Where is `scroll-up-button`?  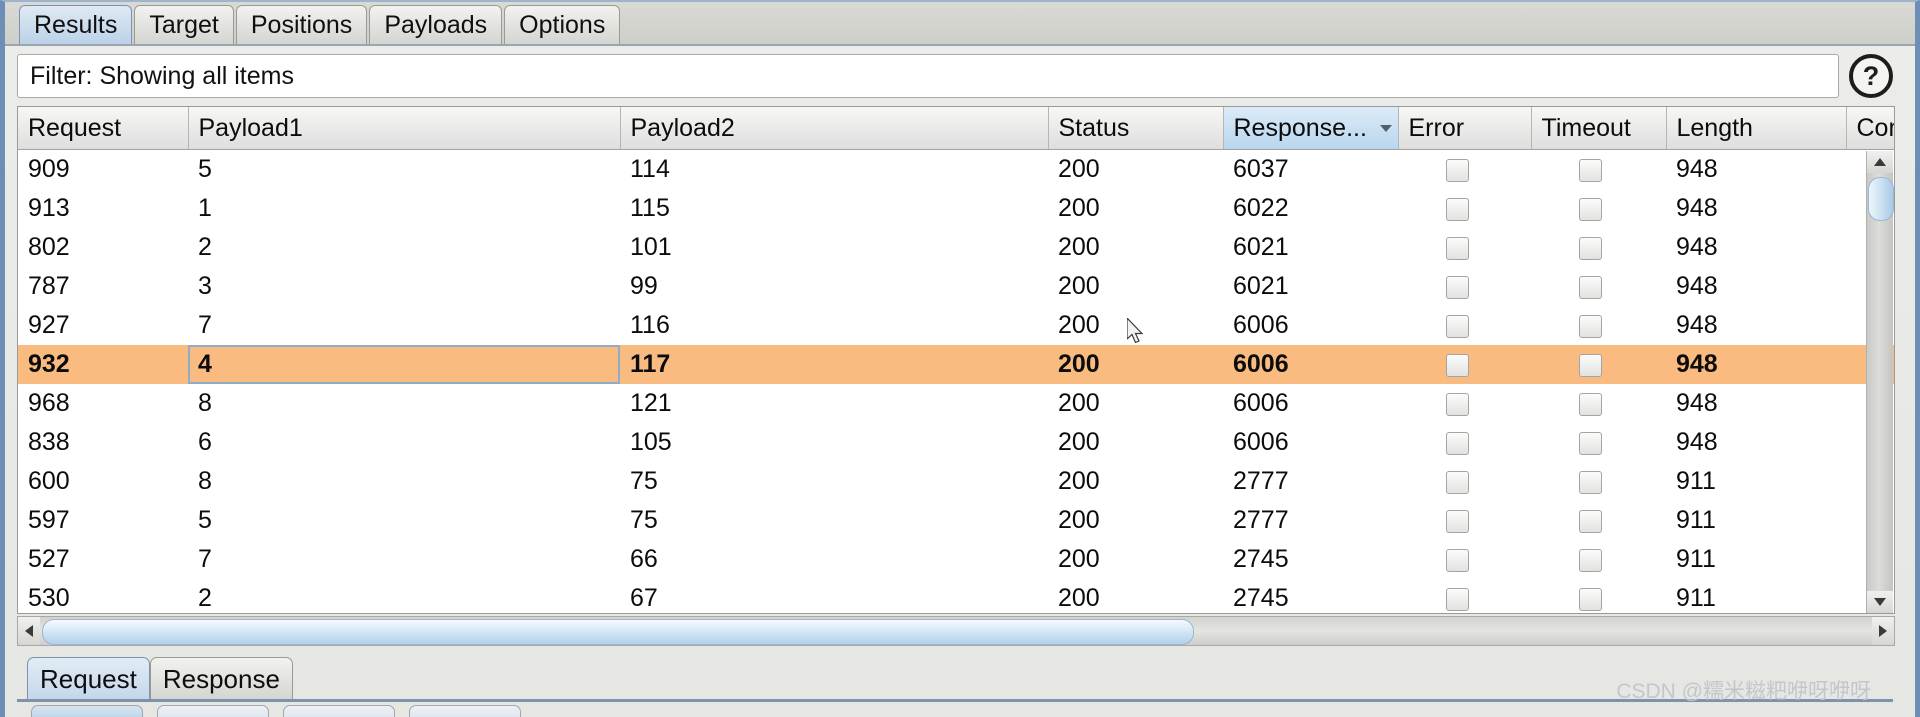 scroll-up-button is located at coordinates (1880, 162).